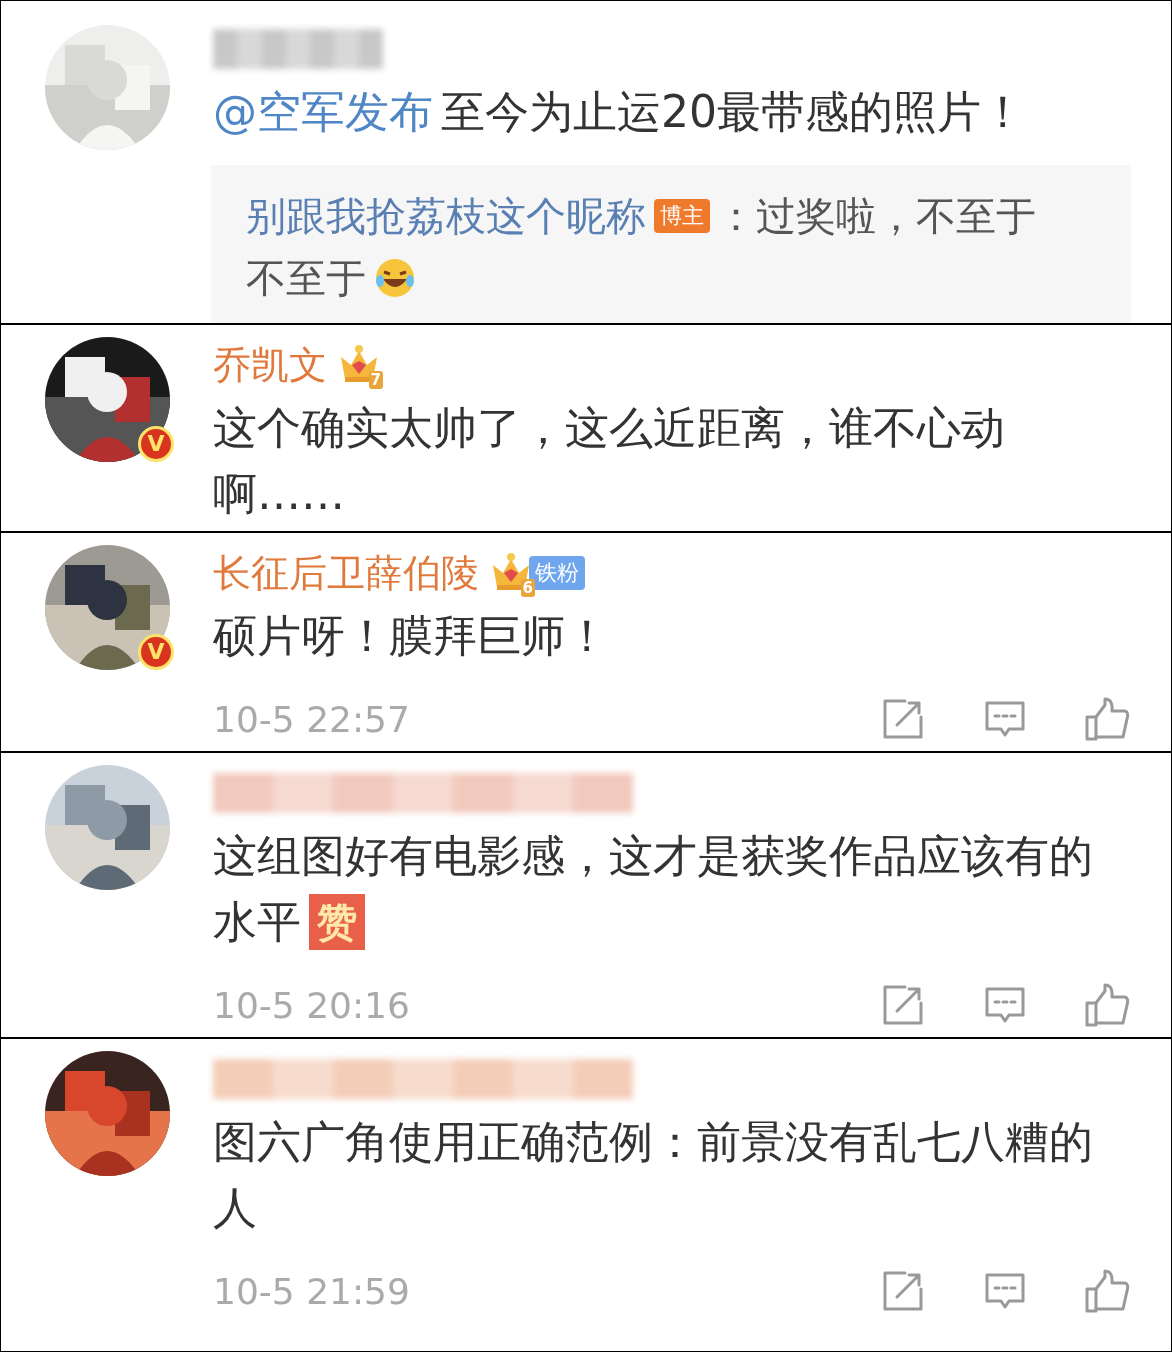  Describe the element at coordinates (257, 922) in the screenshot. I see `comment-text: 水平` at that location.